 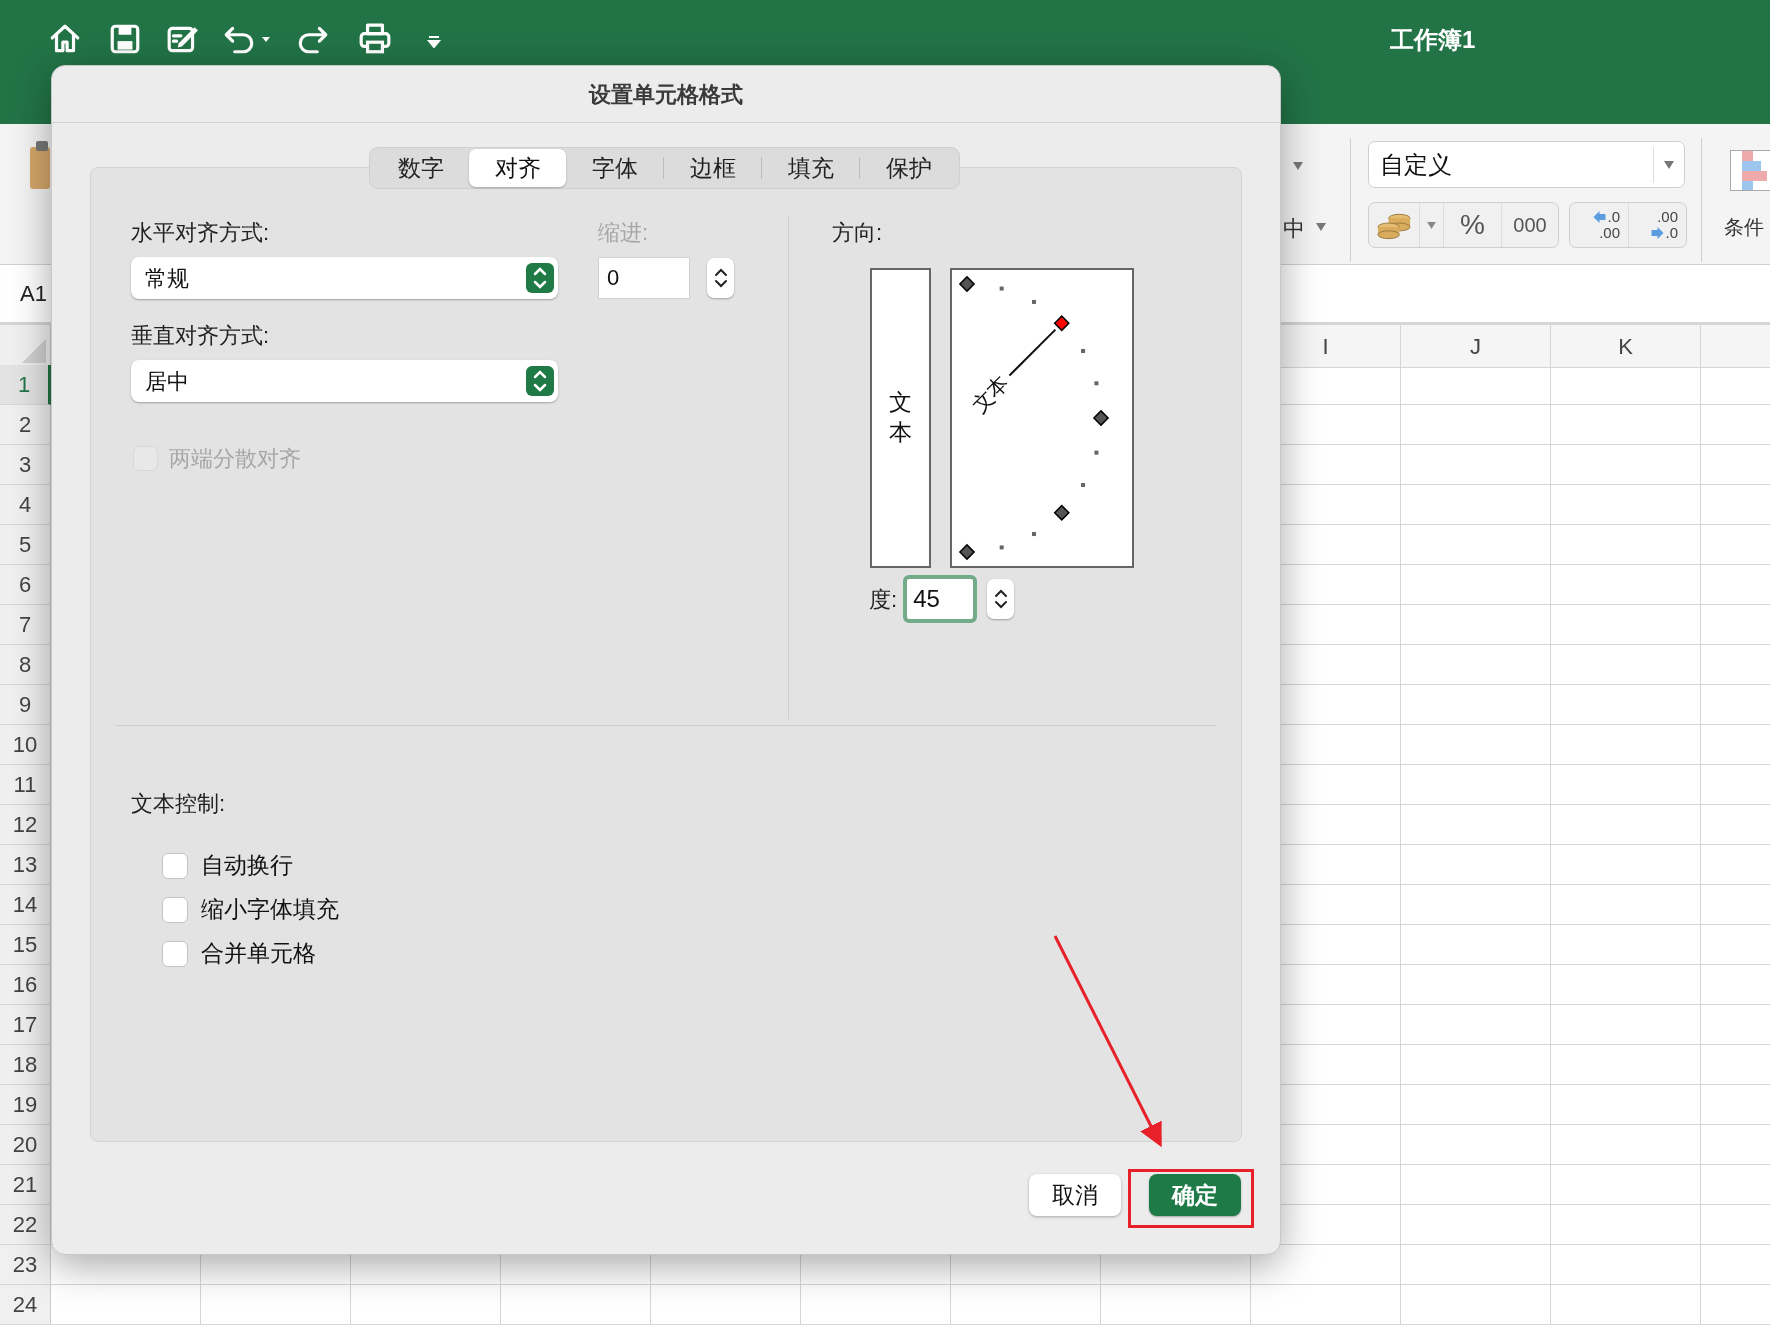 What do you see at coordinates (25, 1025) in the screenshot?
I see `row-header: 17` at bounding box center [25, 1025].